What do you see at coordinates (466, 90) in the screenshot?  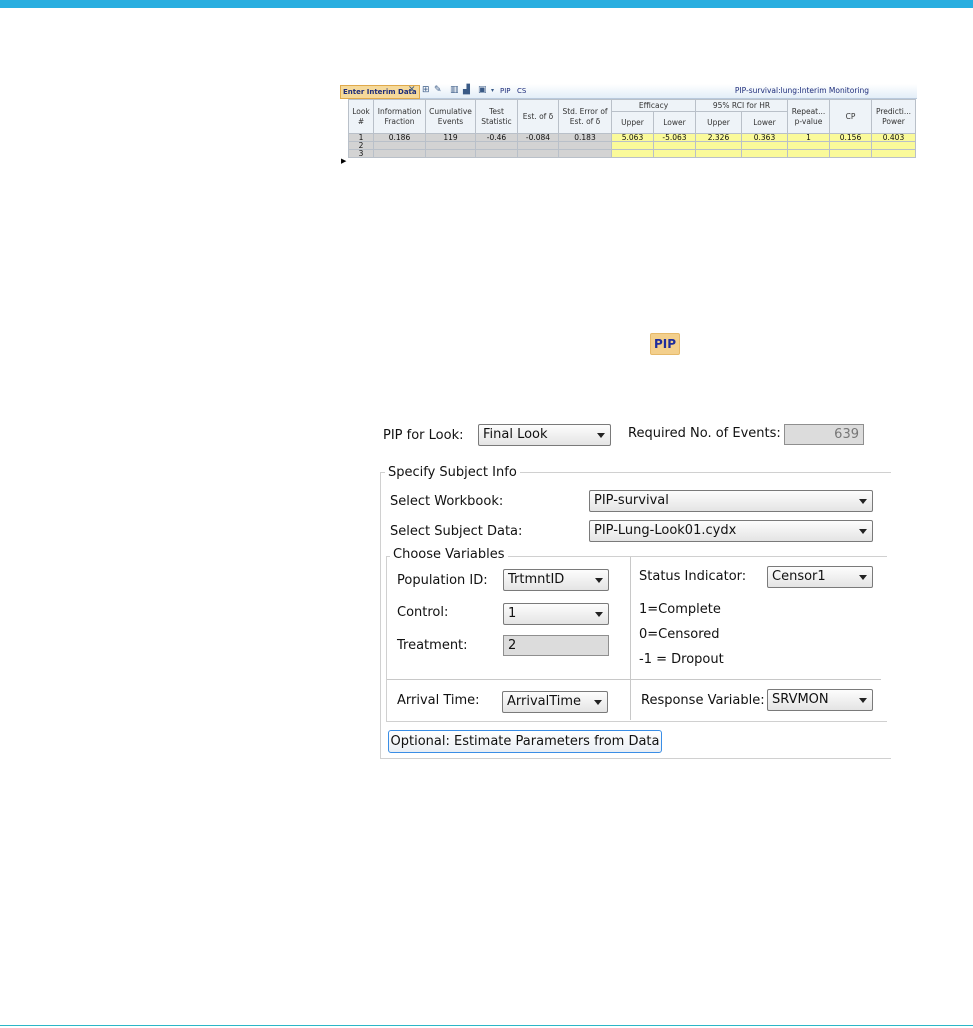 I see `chart-icon: ▟` at bounding box center [466, 90].